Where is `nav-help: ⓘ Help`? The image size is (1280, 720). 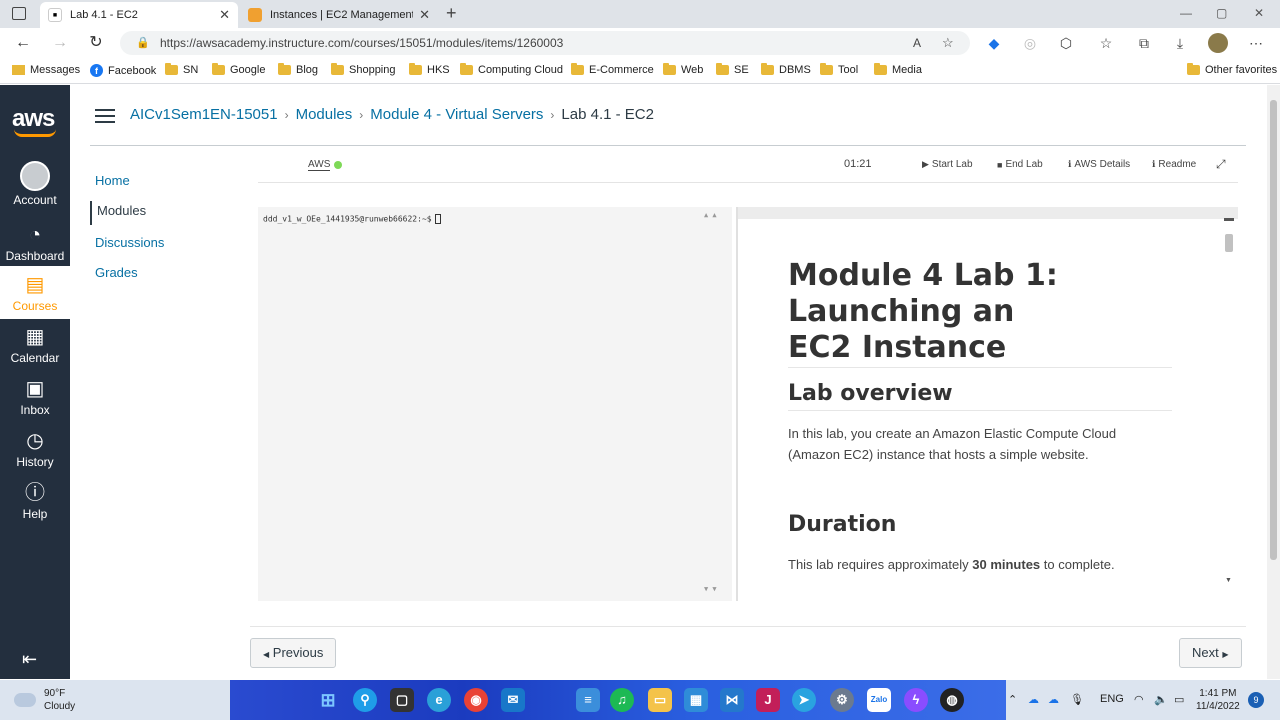
nav-help: ⓘ Help is located at coordinates (35, 501).